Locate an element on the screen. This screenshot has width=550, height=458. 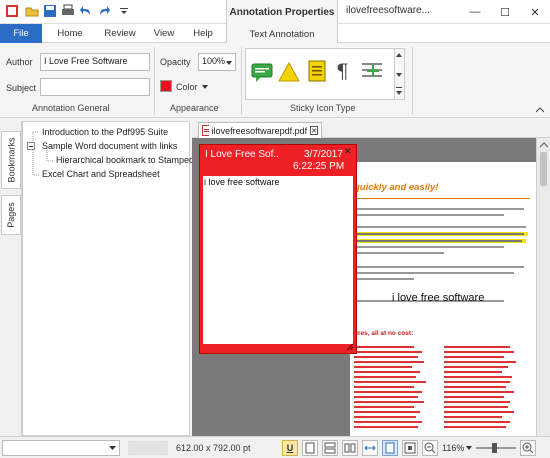
actual-size-icon is located at coordinates (410, 448).